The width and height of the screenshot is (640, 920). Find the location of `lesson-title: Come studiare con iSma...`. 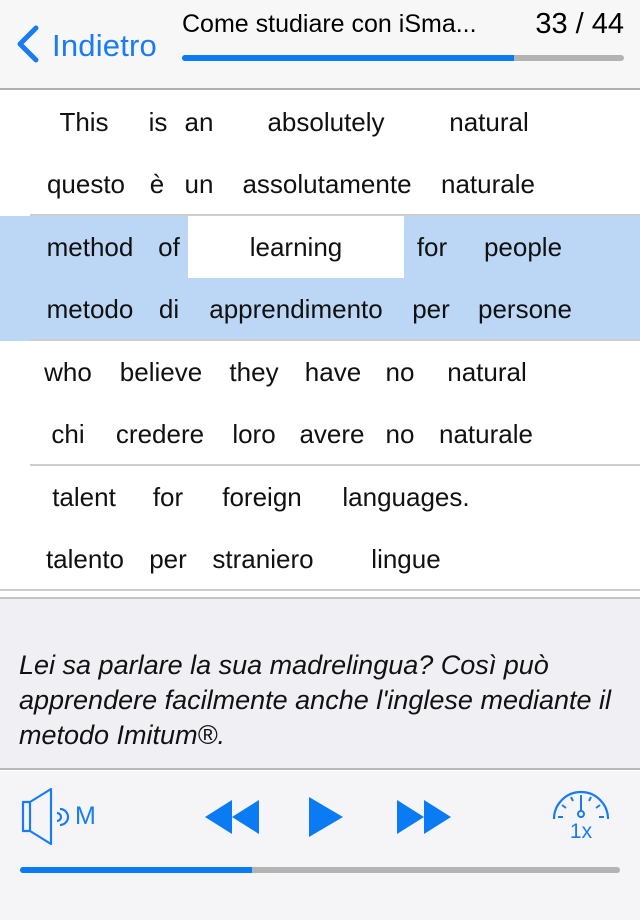

lesson-title: Come studiare con iSma... is located at coordinates (329, 24).